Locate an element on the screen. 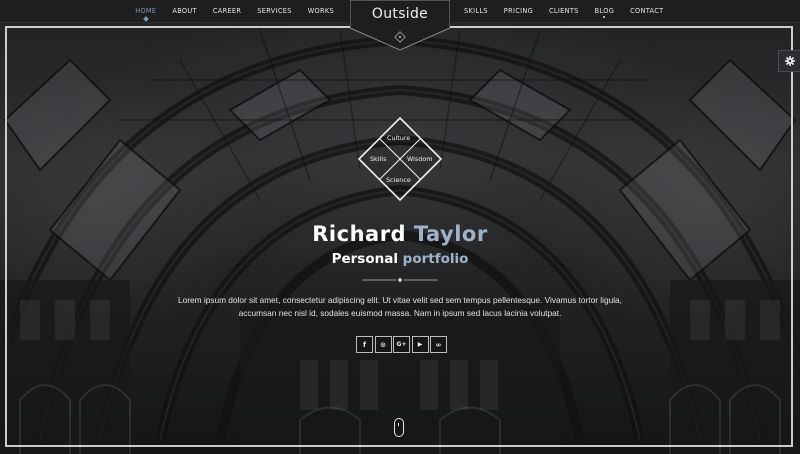 The image size is (800, 454). hero-name: Richard Taylor is located at coordinates (400, 234).